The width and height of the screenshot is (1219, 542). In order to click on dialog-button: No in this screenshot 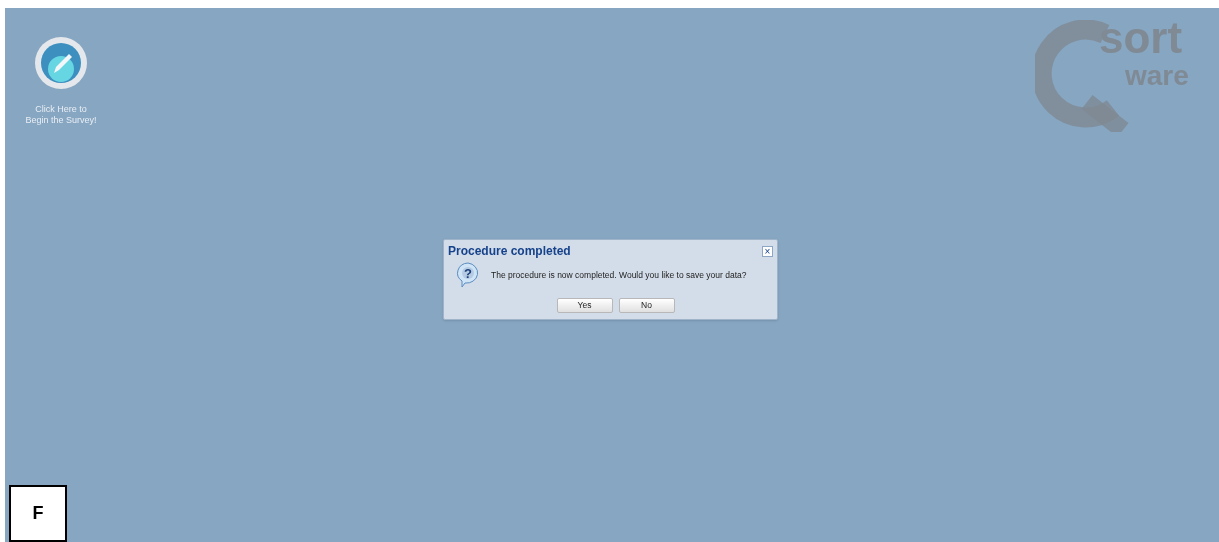, I will do `click(646, 305)`.